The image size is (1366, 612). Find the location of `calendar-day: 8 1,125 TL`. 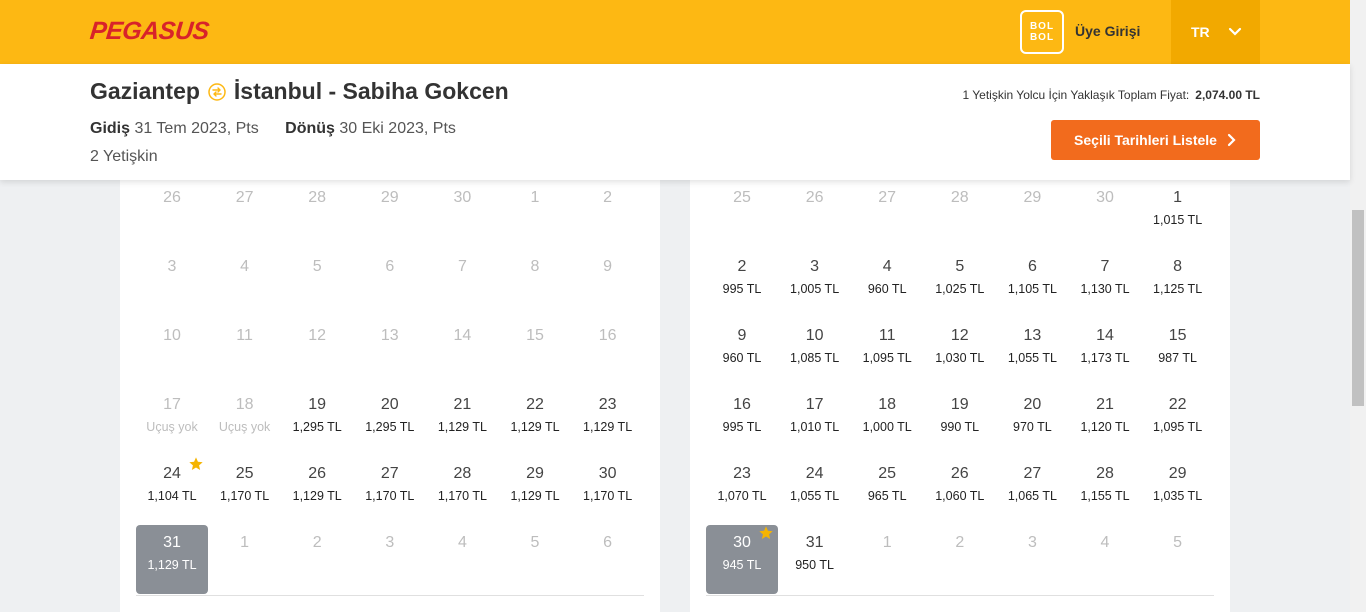

calendar-day: 8 1,125 TL is located at coordinates (1178, 283).